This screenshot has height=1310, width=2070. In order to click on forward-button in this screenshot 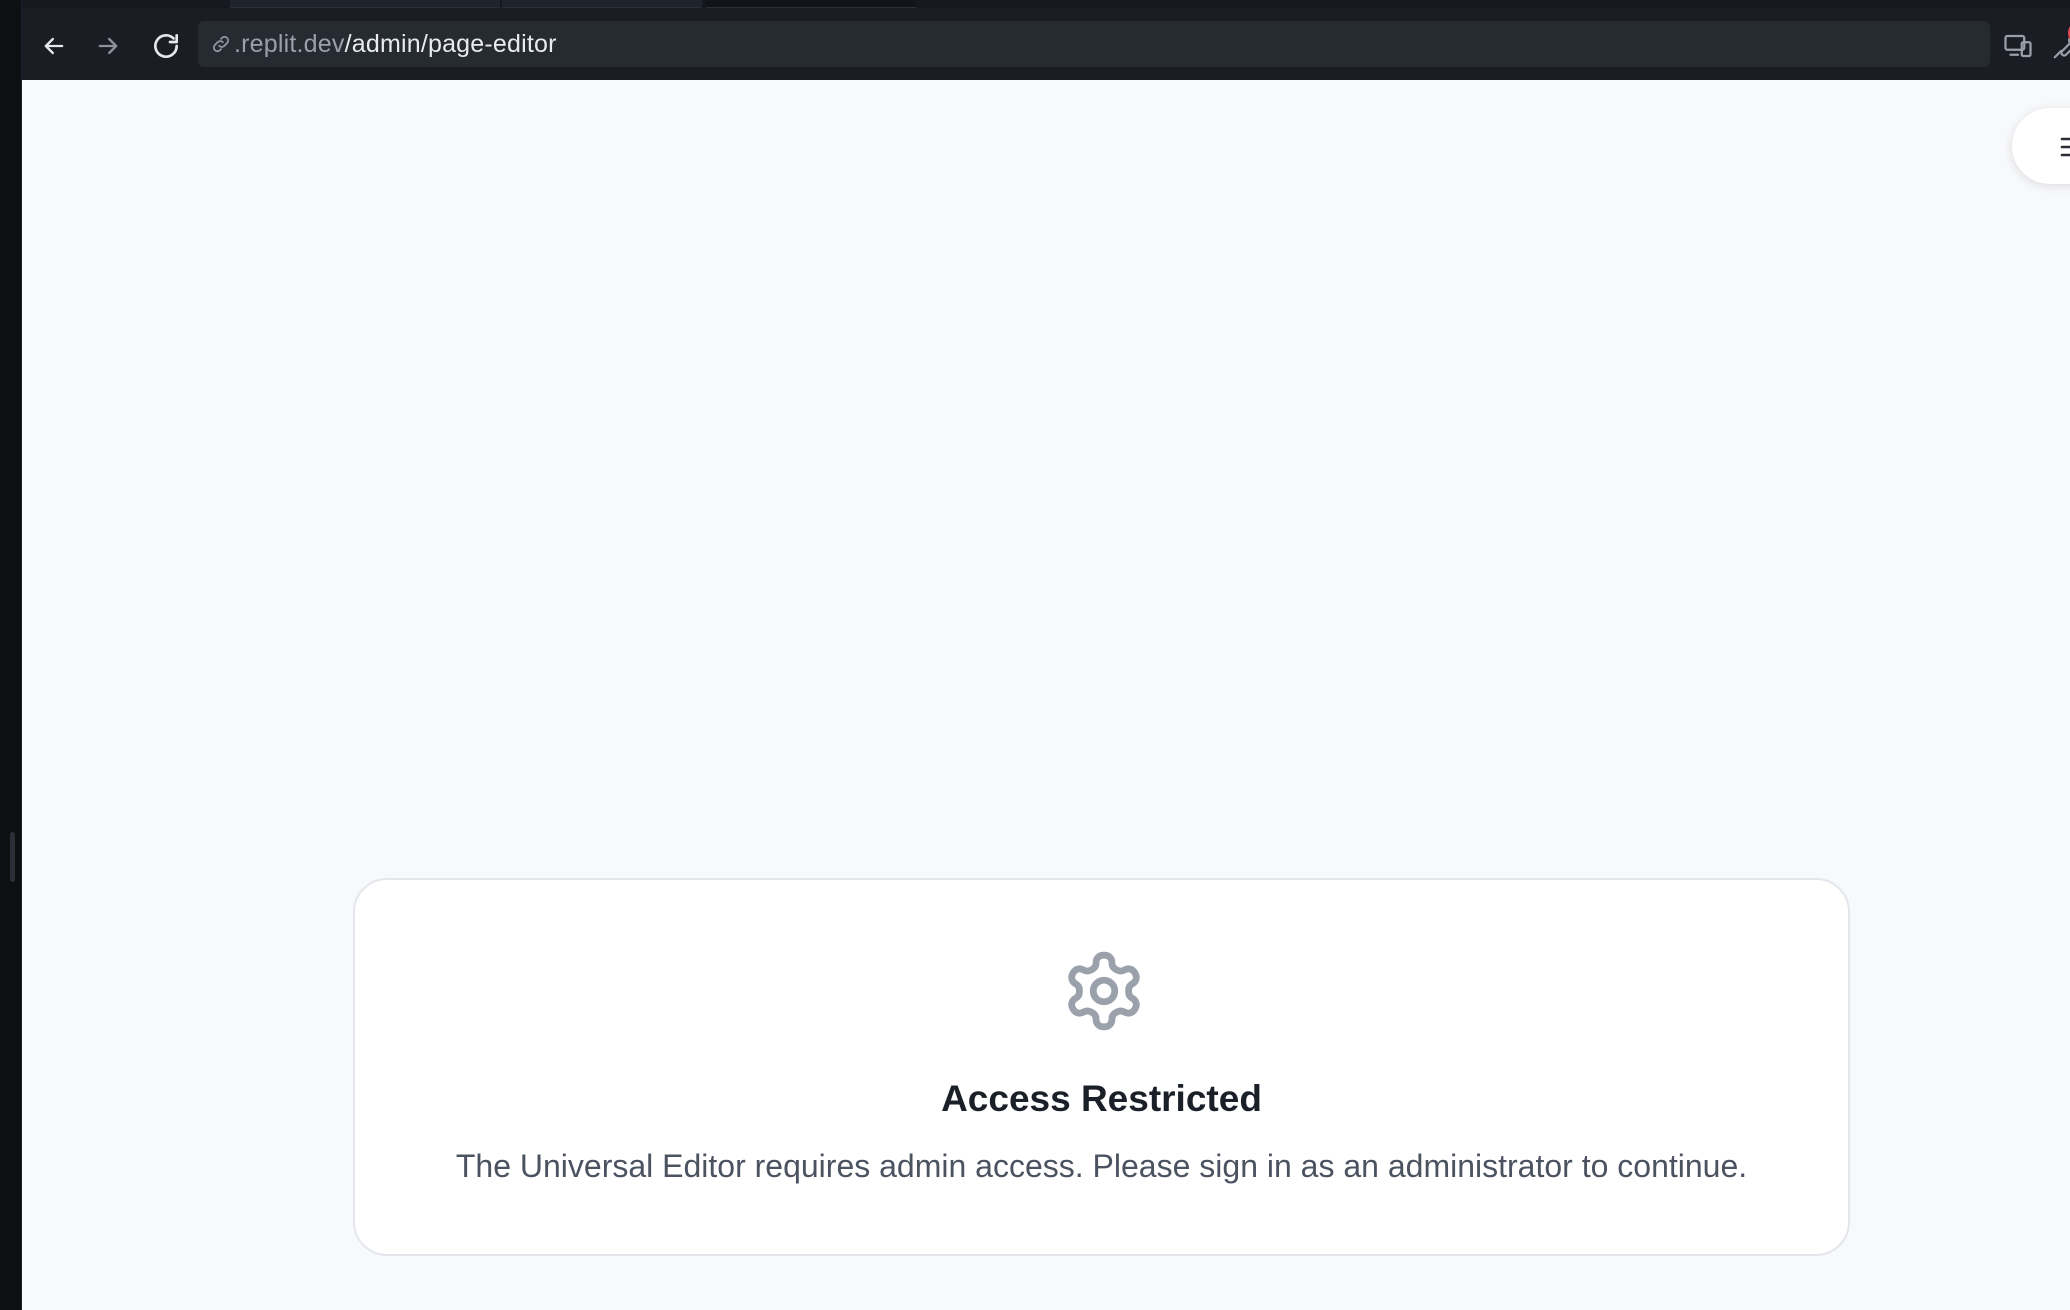, I will do `click(108, 46)`.